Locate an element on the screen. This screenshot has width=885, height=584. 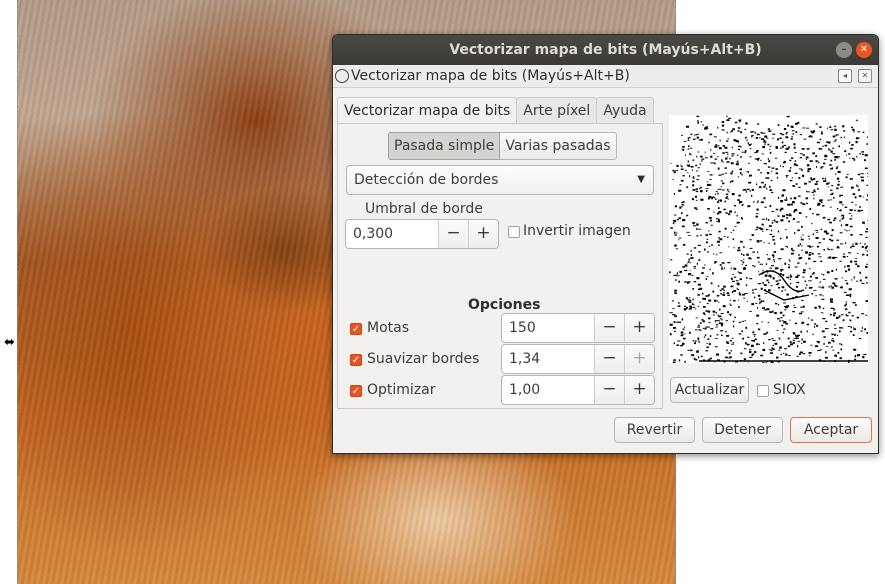
pass-mode-toggle: Pasada simple Varias pasadas is located at coordinates (502, 146).